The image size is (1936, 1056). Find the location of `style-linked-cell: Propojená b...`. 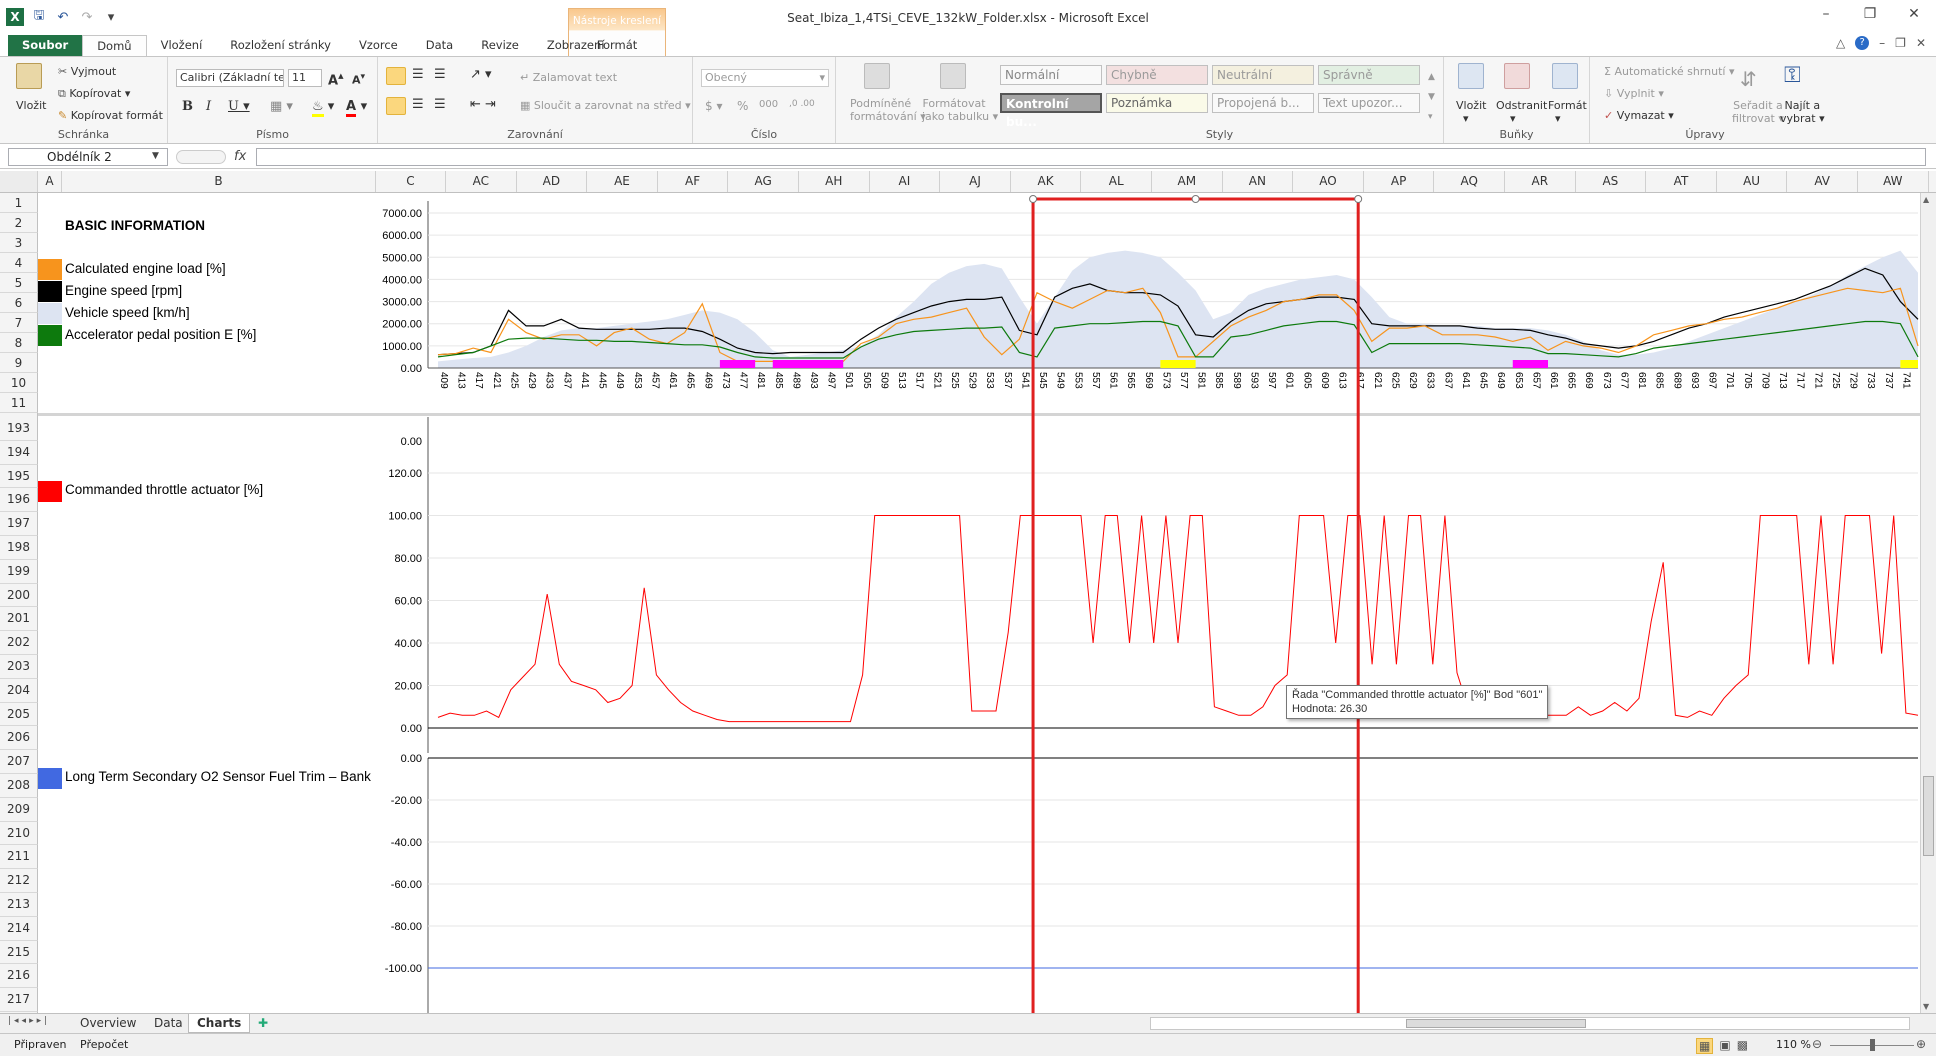

style-linked-cell: Propojená b... is located at coordinates (1263, 103).